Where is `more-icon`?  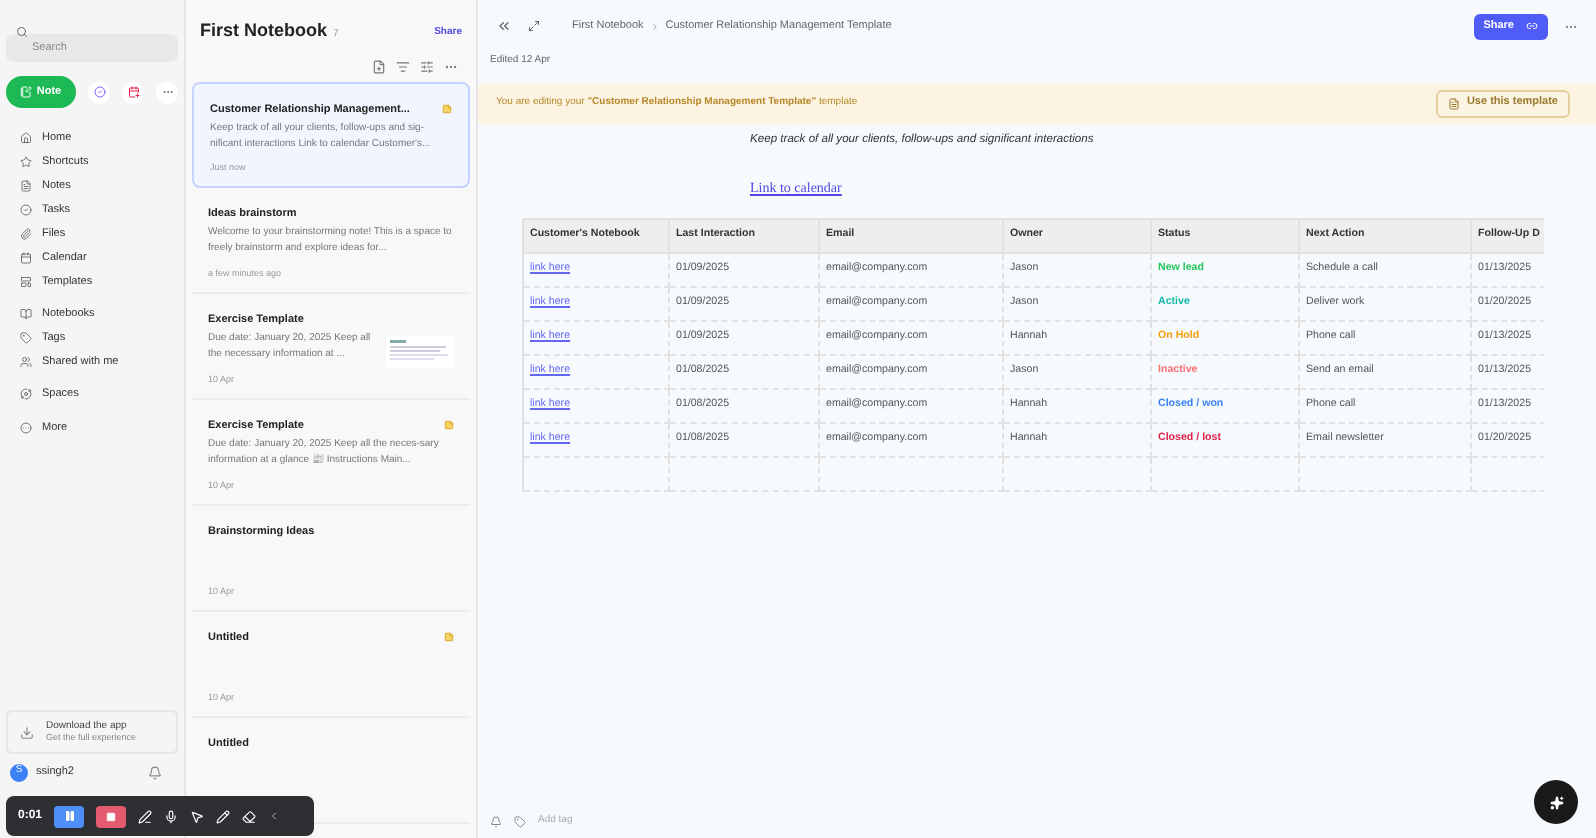
more-icon is located at coordinates (26, 428).